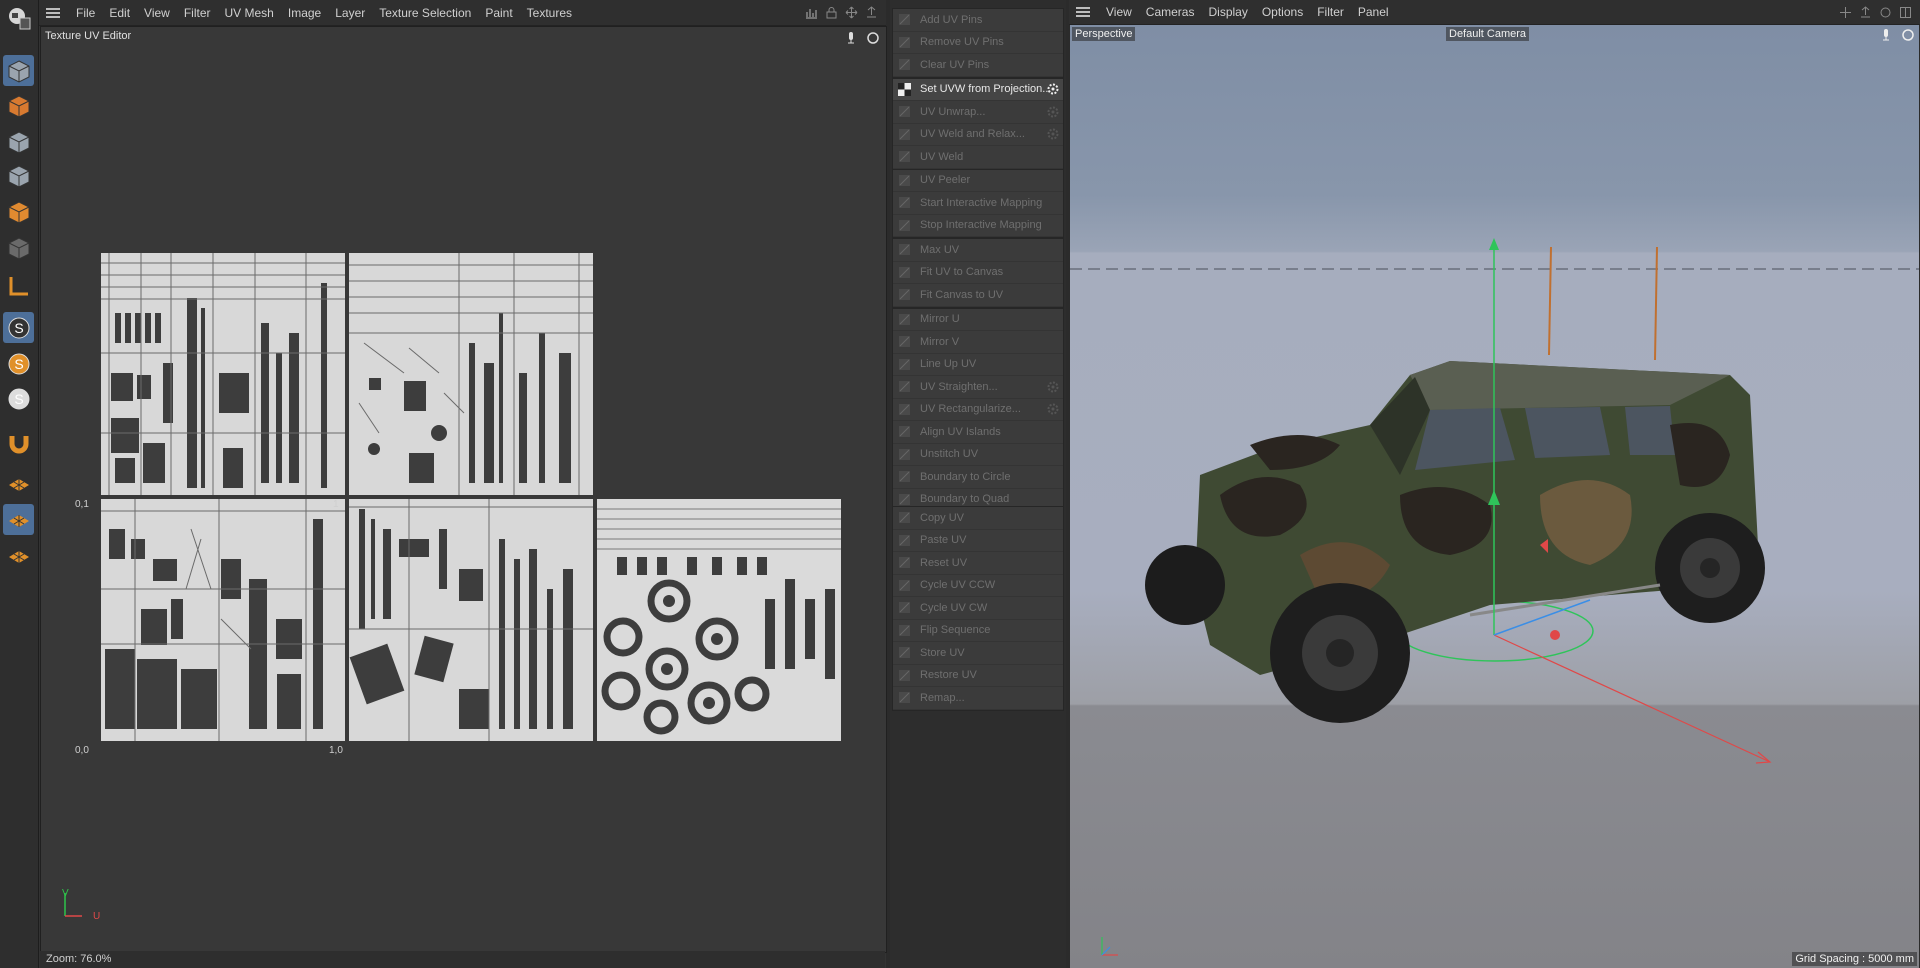  What do you see at coordinates (549, 13) in the screenshot?
I see `uv-menu-textures: Textures` at bounding box center [549, 13].